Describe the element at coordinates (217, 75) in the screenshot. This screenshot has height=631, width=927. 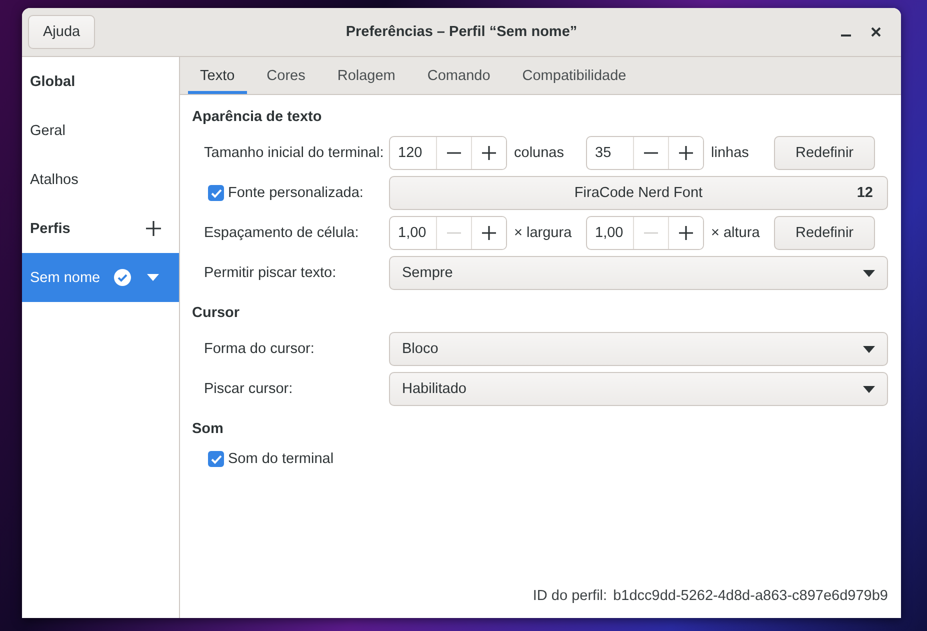
I see `tab: Texto` at that location.